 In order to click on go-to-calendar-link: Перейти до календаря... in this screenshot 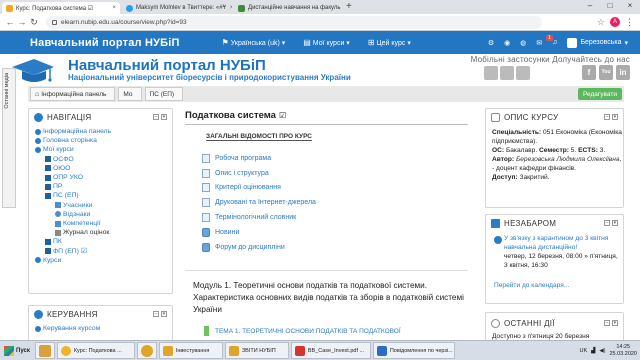, I will do `click(557, 286)`.